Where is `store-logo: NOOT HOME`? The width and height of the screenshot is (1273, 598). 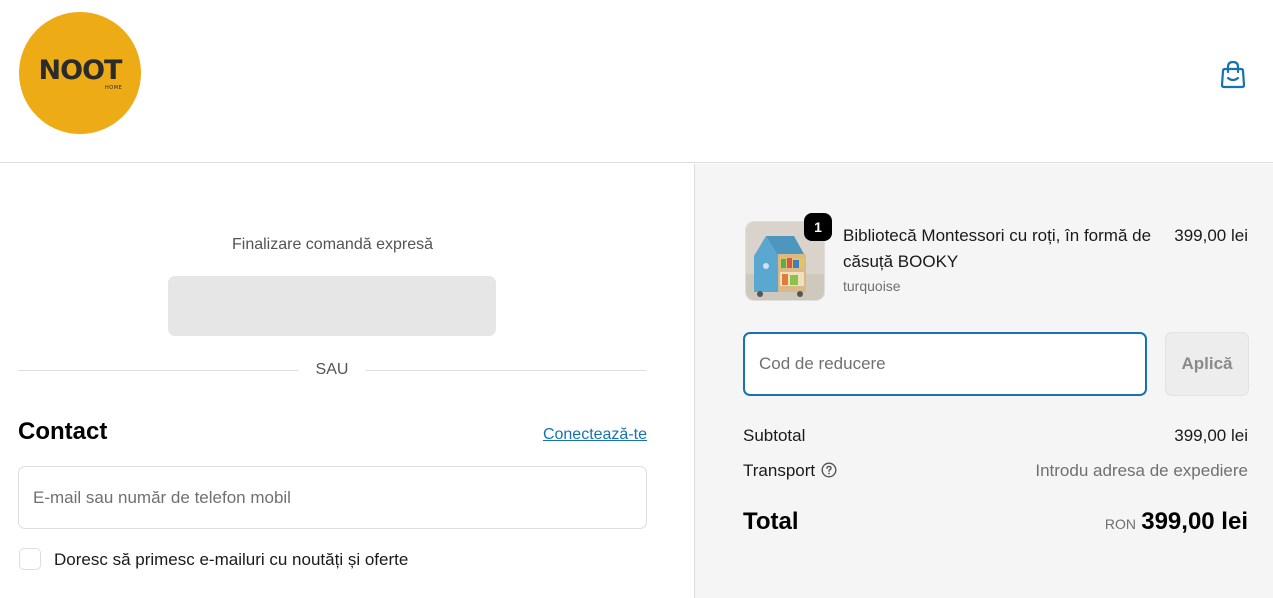
store-logo: NOOT HOME is located at coordinates (80, 73).